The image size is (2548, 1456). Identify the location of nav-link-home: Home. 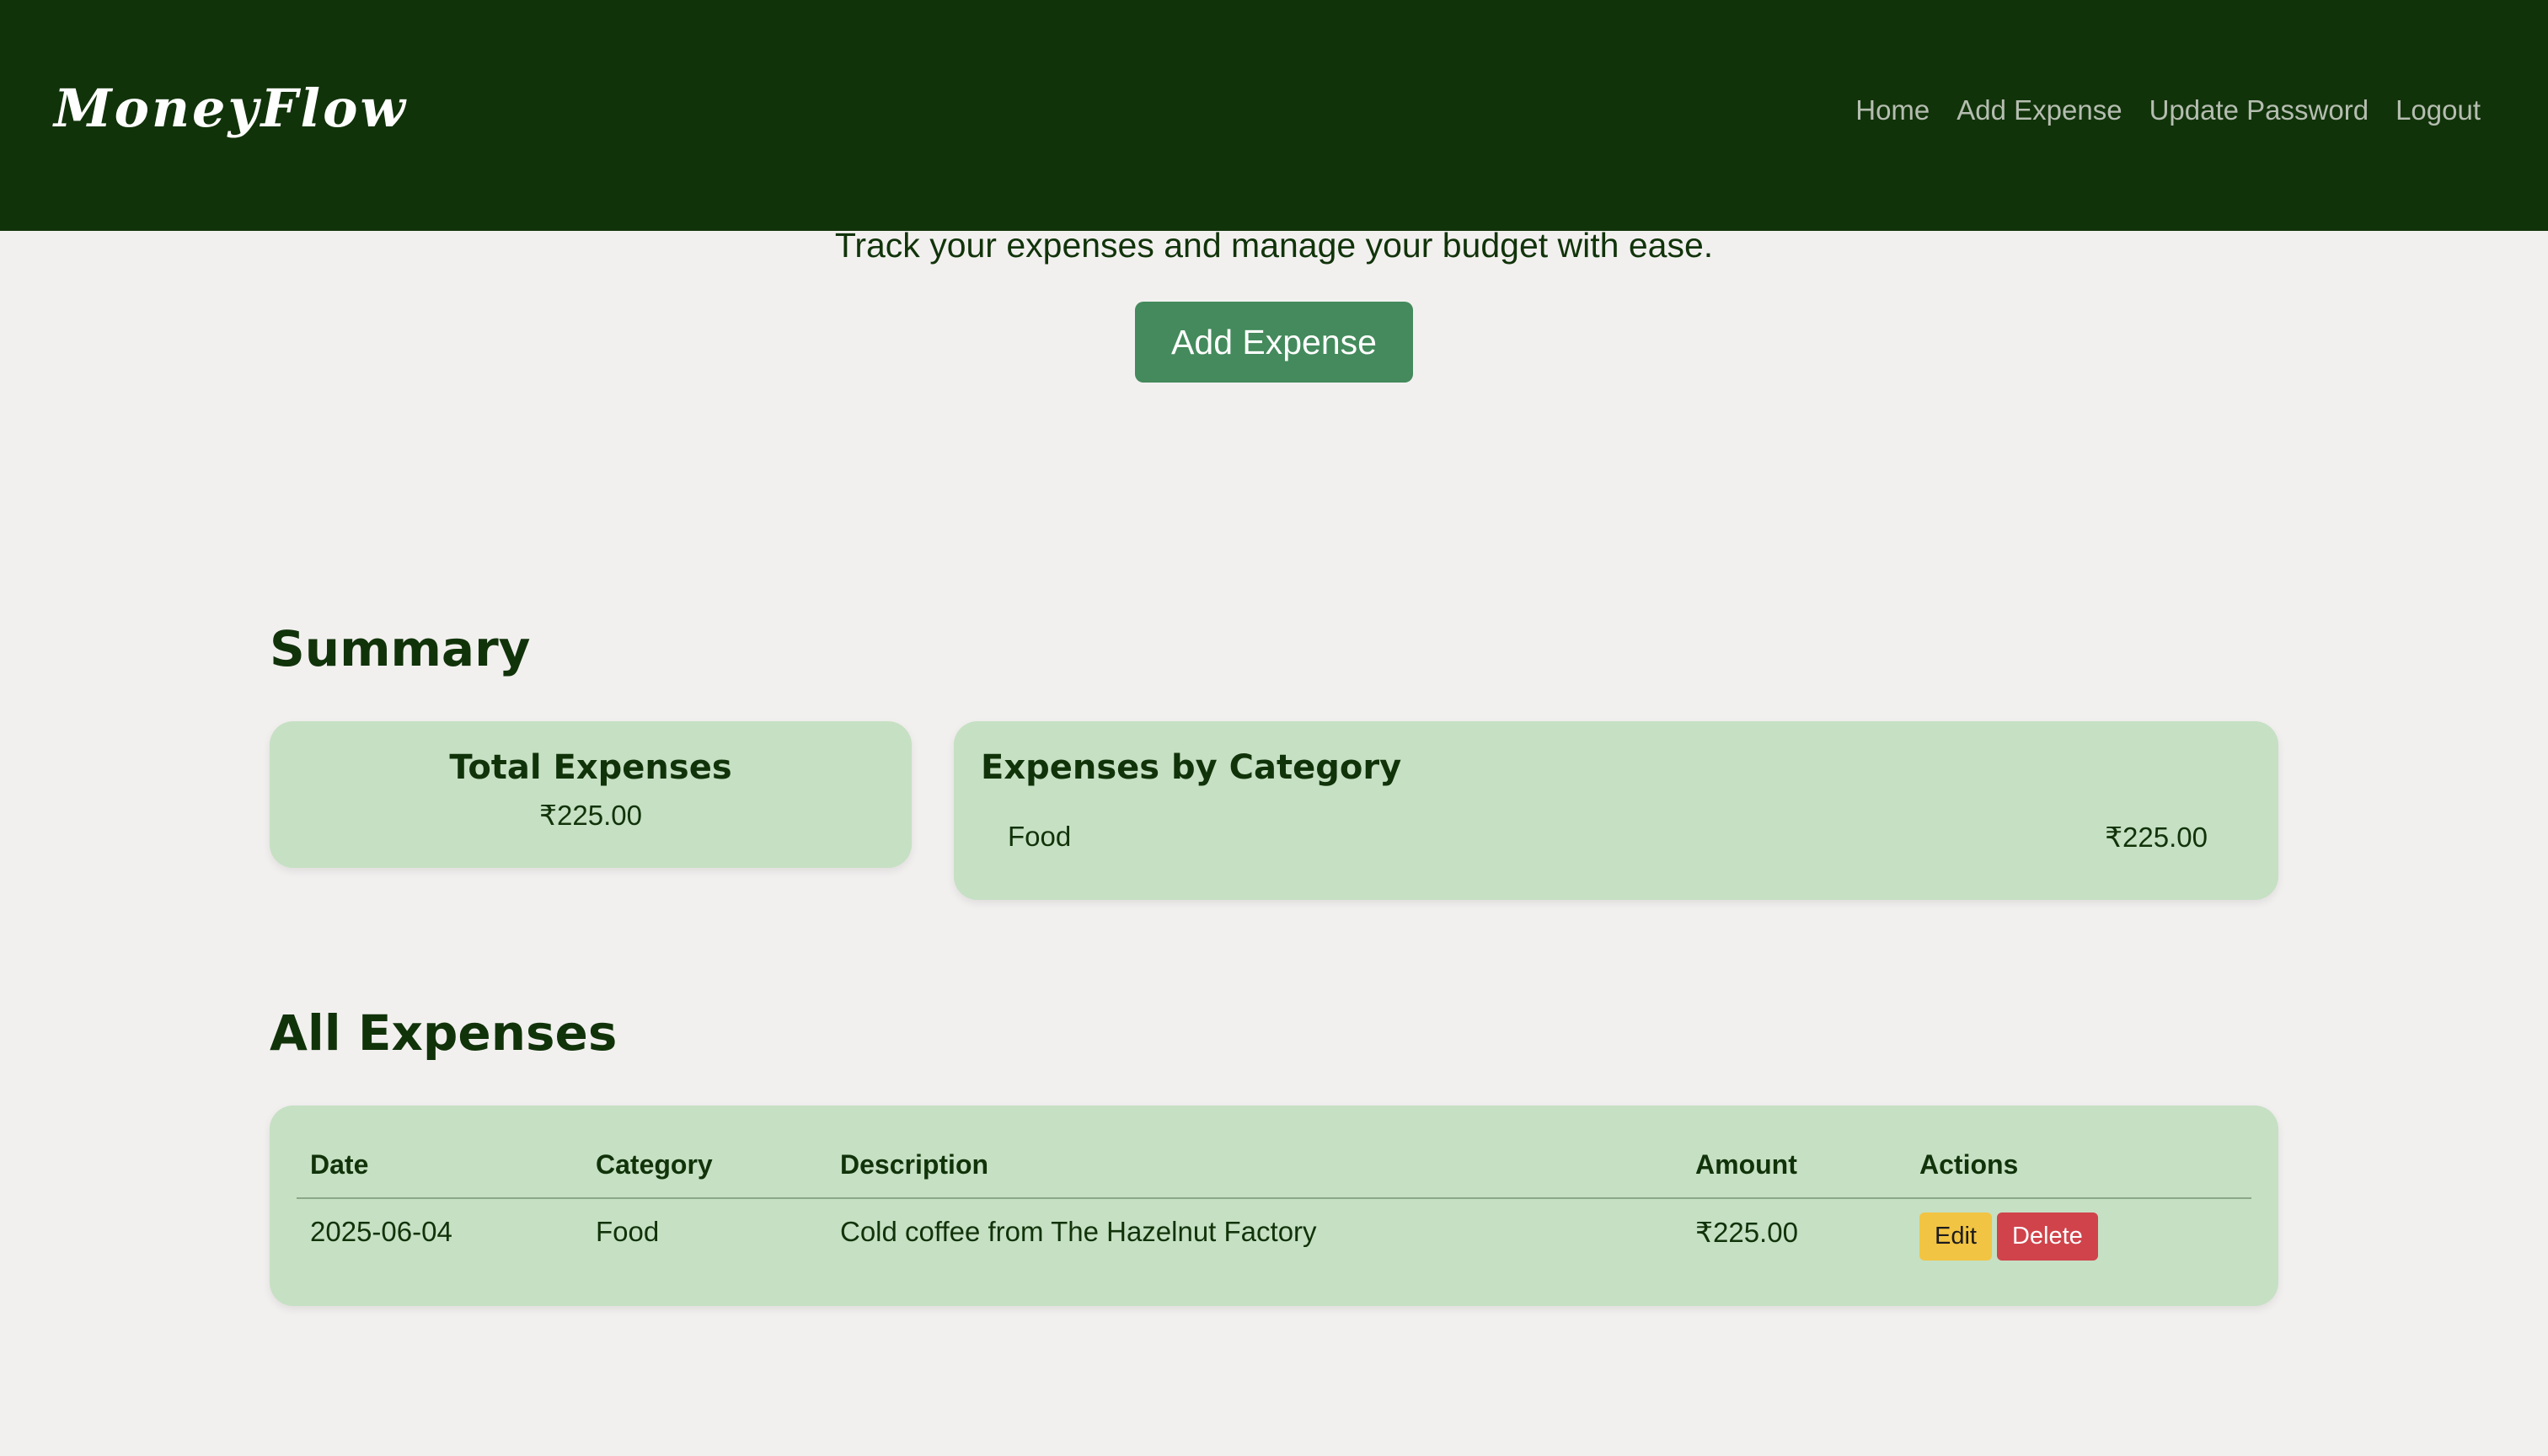
(1892, 110).